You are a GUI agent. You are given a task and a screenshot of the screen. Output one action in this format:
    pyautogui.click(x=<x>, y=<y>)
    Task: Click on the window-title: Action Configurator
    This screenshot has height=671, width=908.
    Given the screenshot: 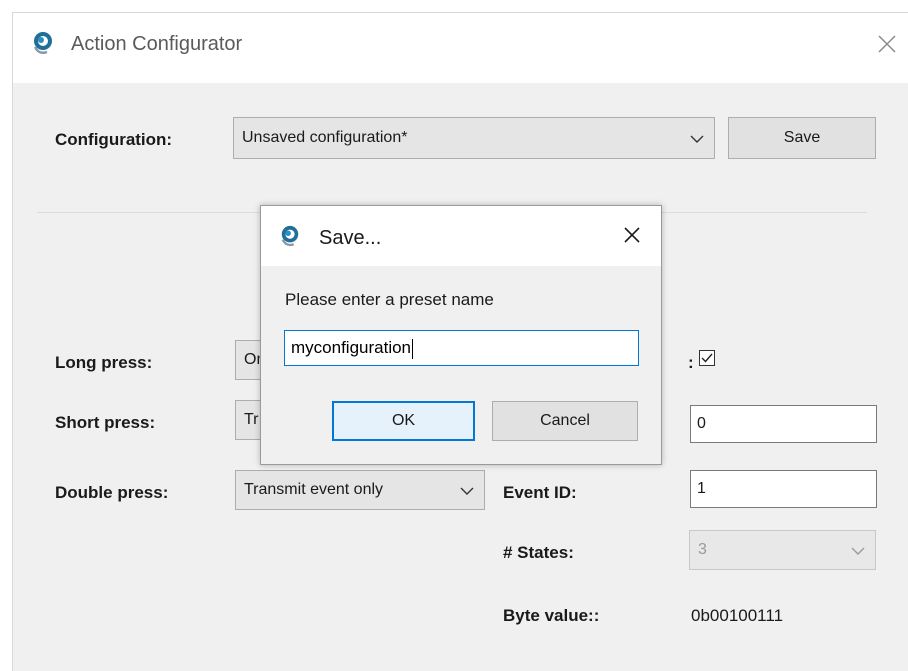 What is the action you would take?
    pyautogui.click(x=157, y=44)
    